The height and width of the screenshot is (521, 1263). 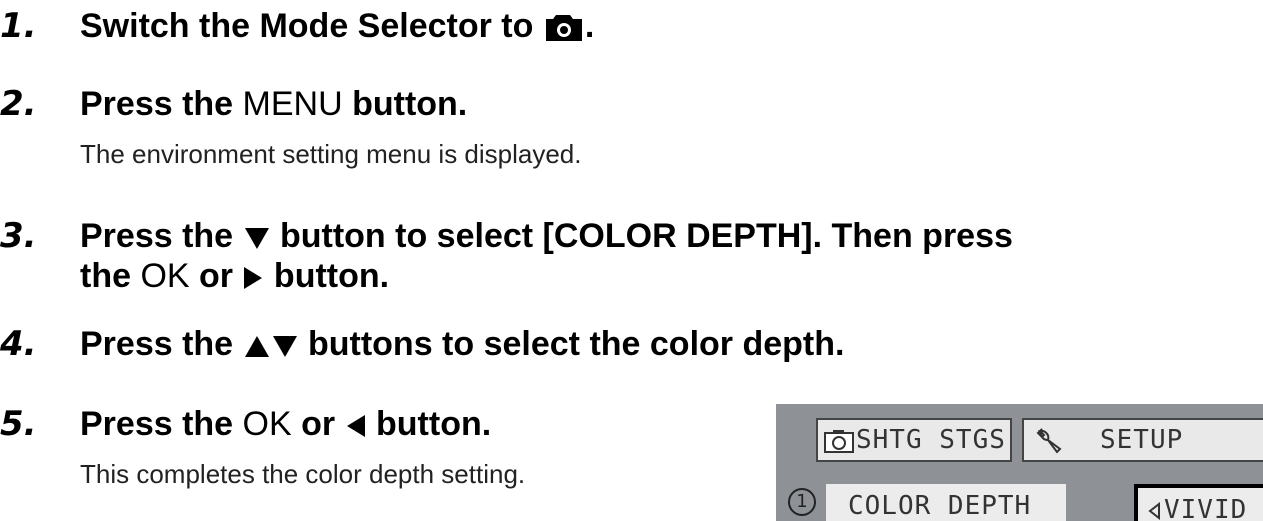 What do you see at coordinates (271, 346) in the screenshot?
I see `up-down-triangles-icon` at bounding box center [271, 346].